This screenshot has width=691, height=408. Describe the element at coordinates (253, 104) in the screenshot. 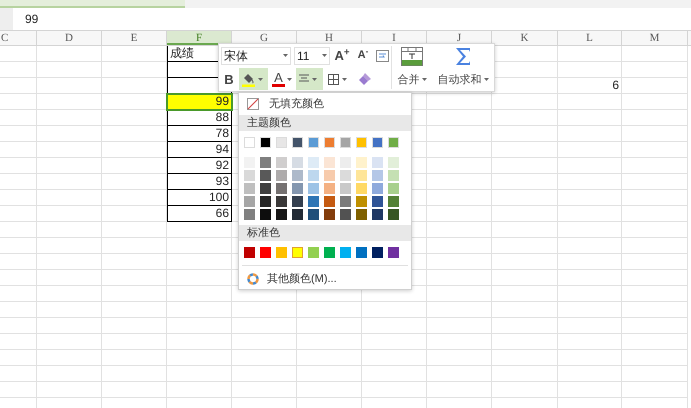

I see `no-fill-icon` at that location.